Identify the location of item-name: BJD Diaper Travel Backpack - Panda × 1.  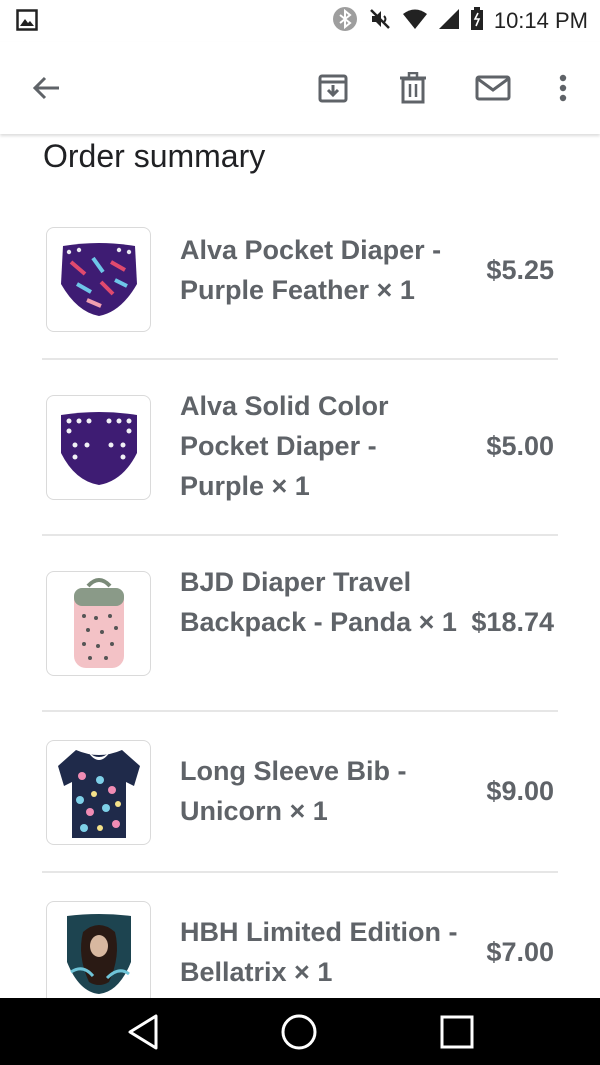
(318, 602).